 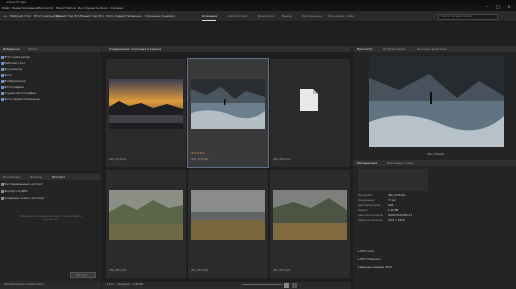 I want to click on favorite-item: Студио фотографии, so click(x=18, y=93).